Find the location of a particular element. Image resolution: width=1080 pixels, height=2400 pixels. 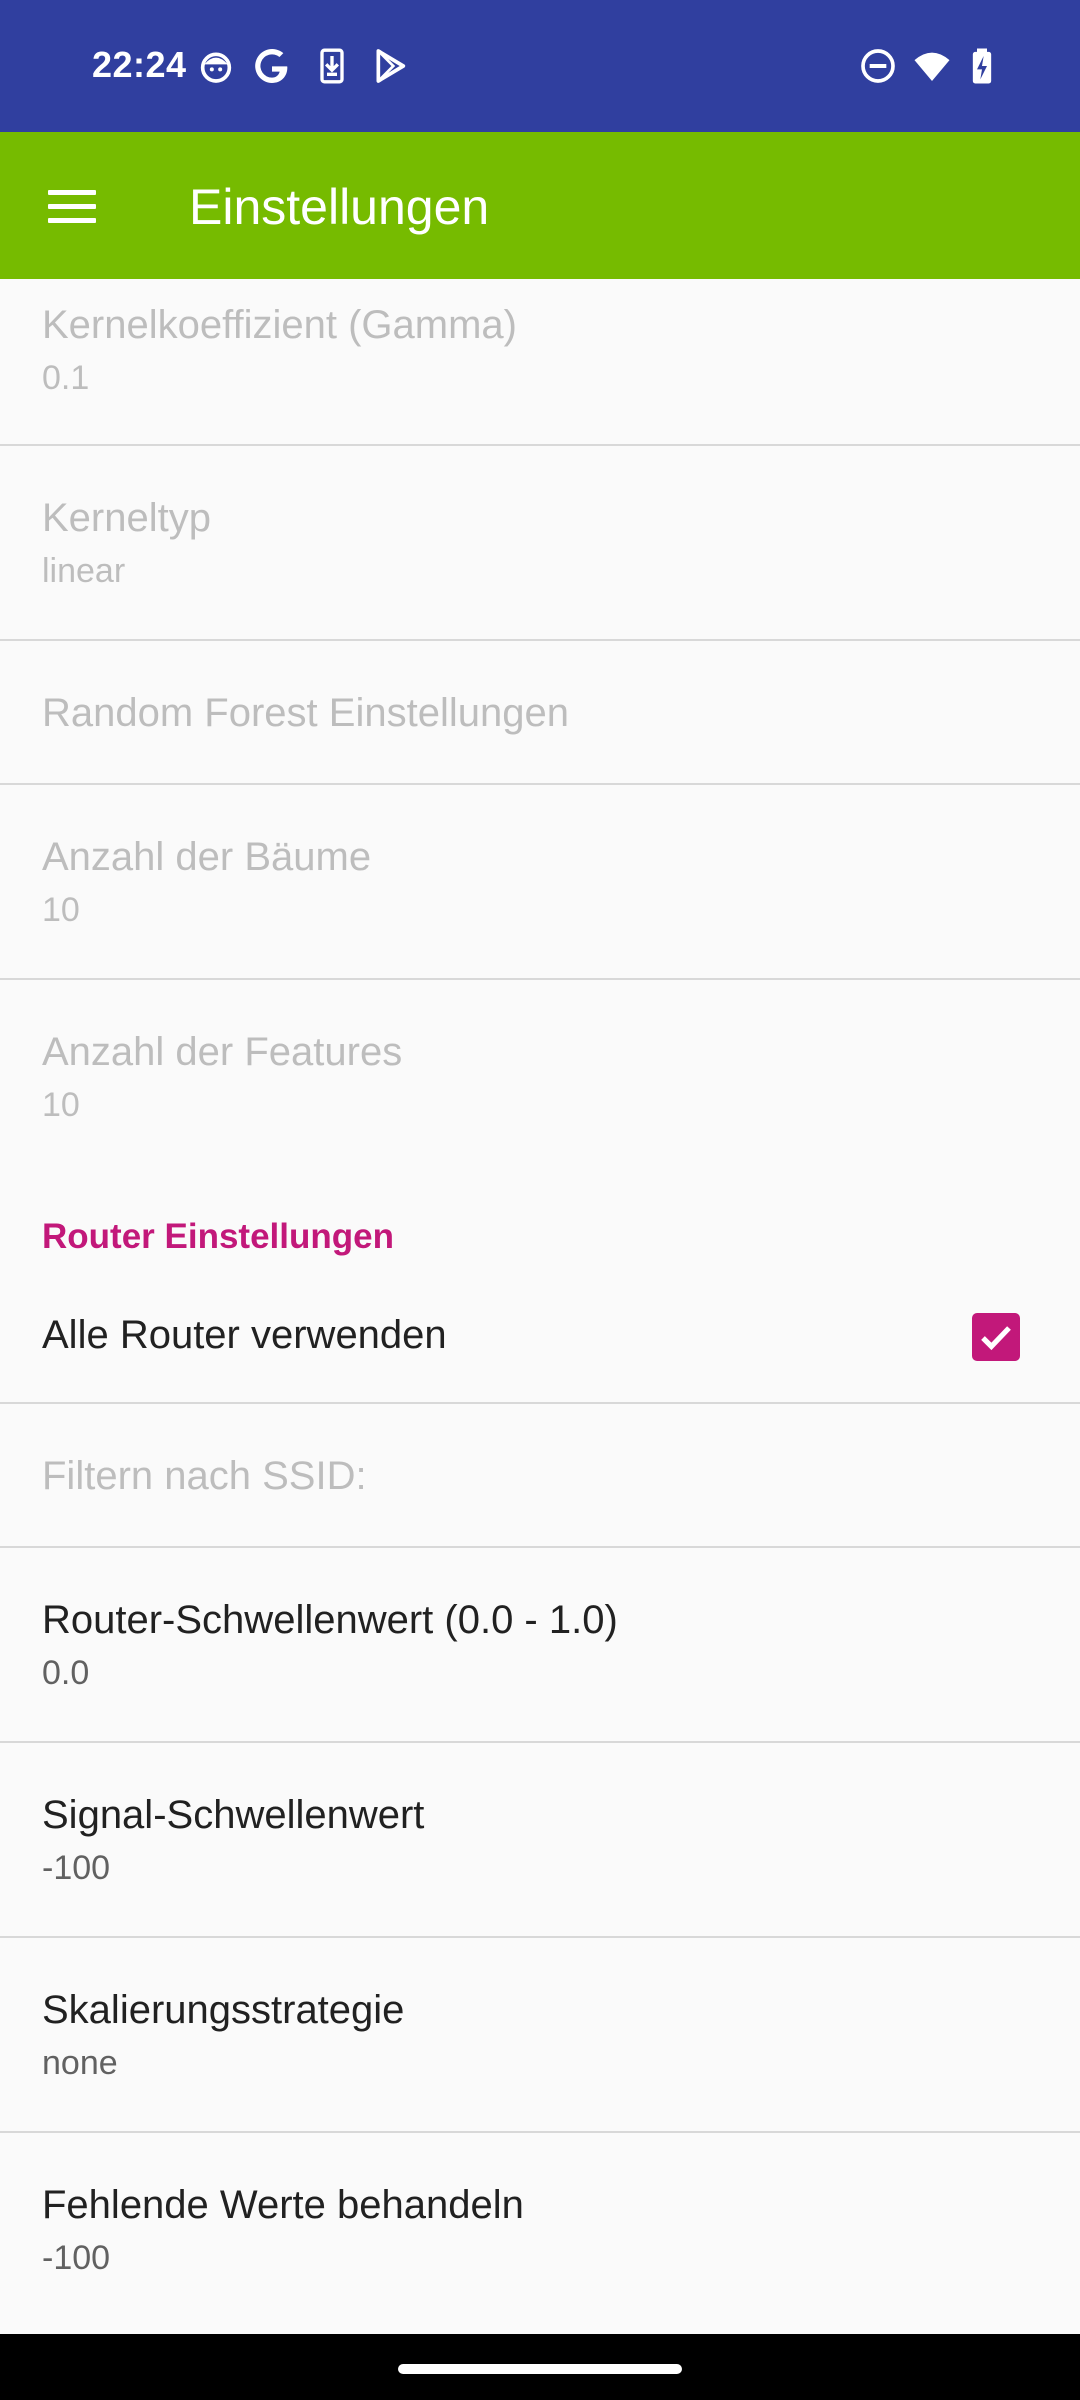

pref-signal-threshold: Signal-Schwellenwert -100 is located at coordinates (540, 1840).